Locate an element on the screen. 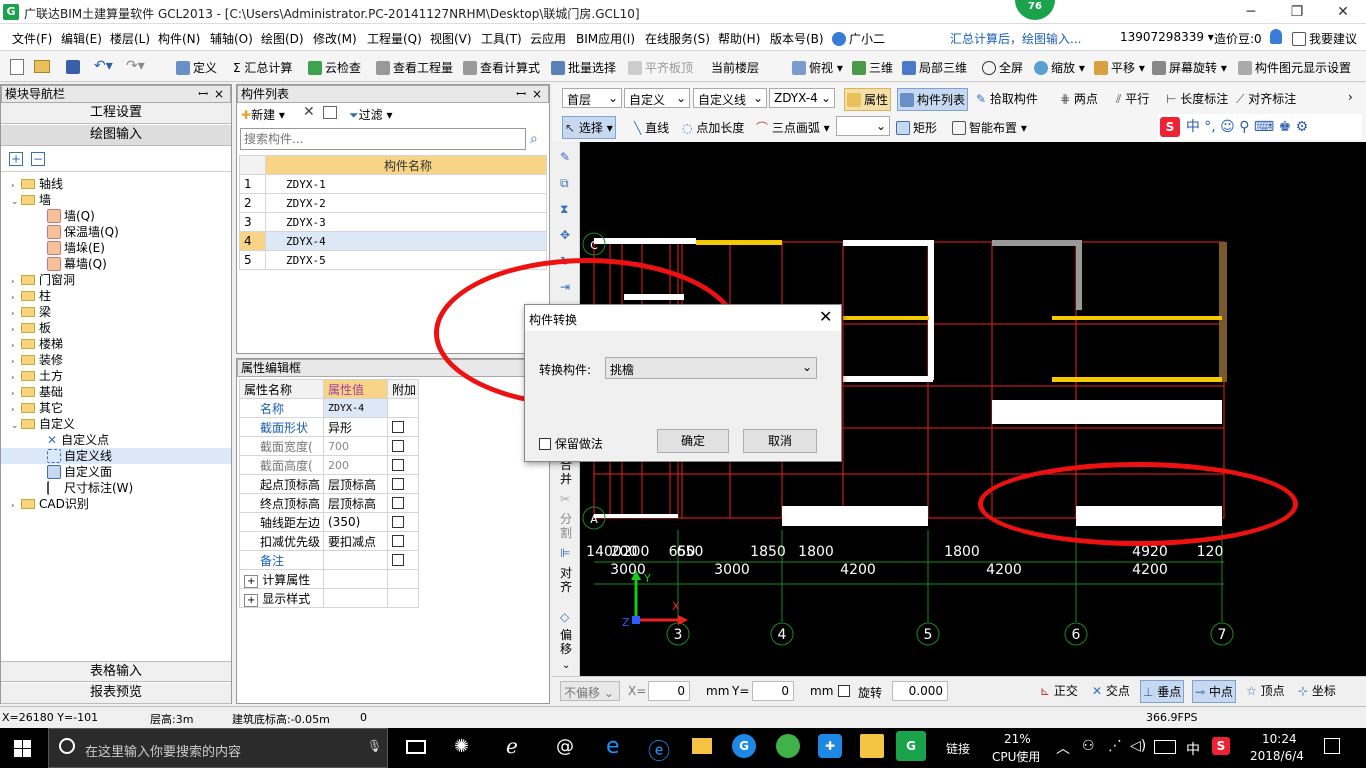  edge-icon: e is located at coordinates (613, 746).